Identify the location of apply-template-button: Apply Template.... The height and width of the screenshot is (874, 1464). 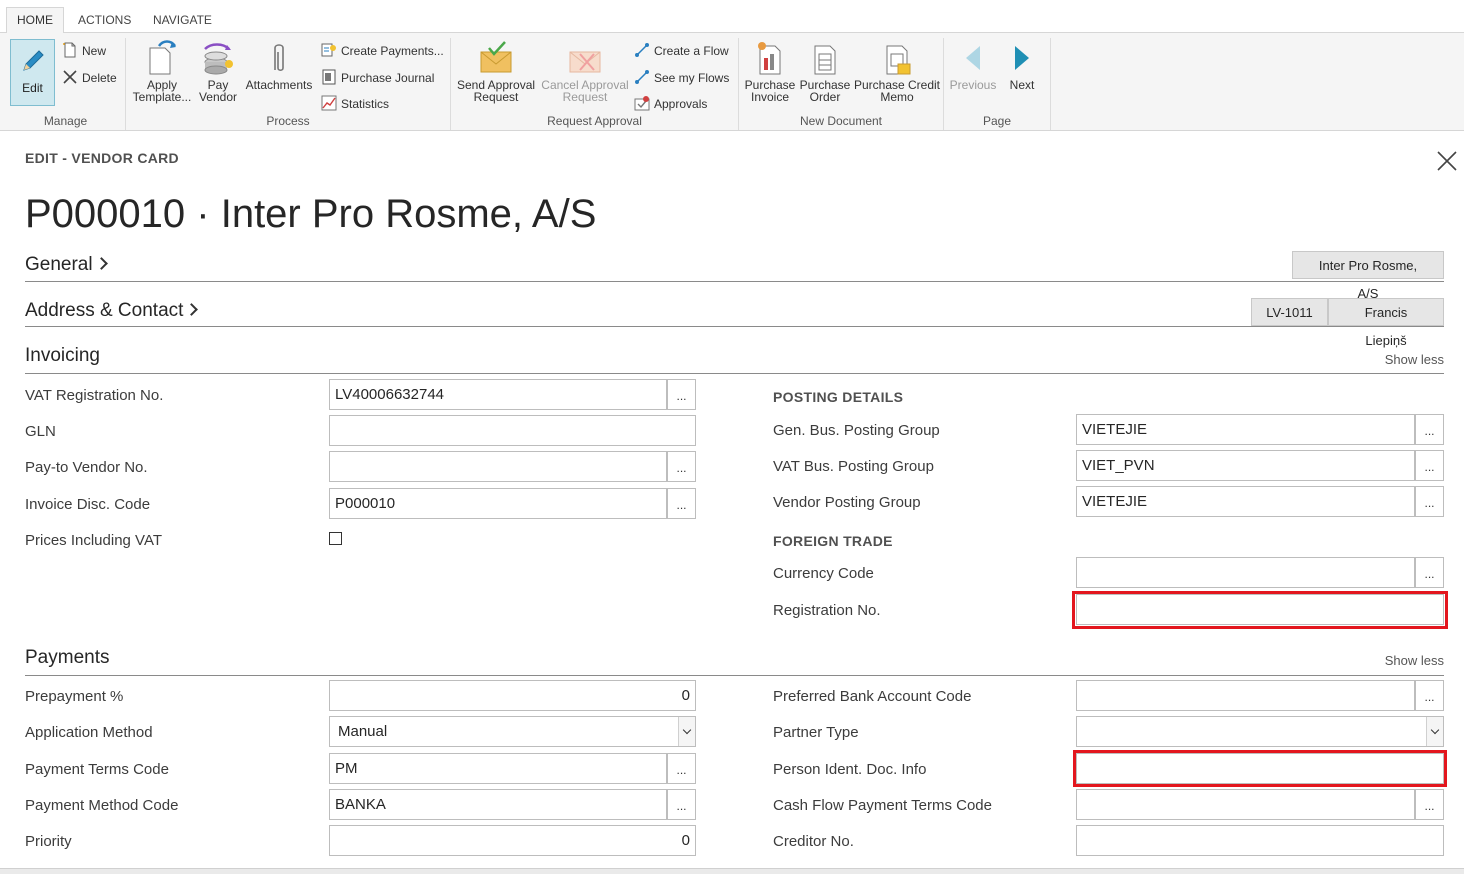
(162, 71).